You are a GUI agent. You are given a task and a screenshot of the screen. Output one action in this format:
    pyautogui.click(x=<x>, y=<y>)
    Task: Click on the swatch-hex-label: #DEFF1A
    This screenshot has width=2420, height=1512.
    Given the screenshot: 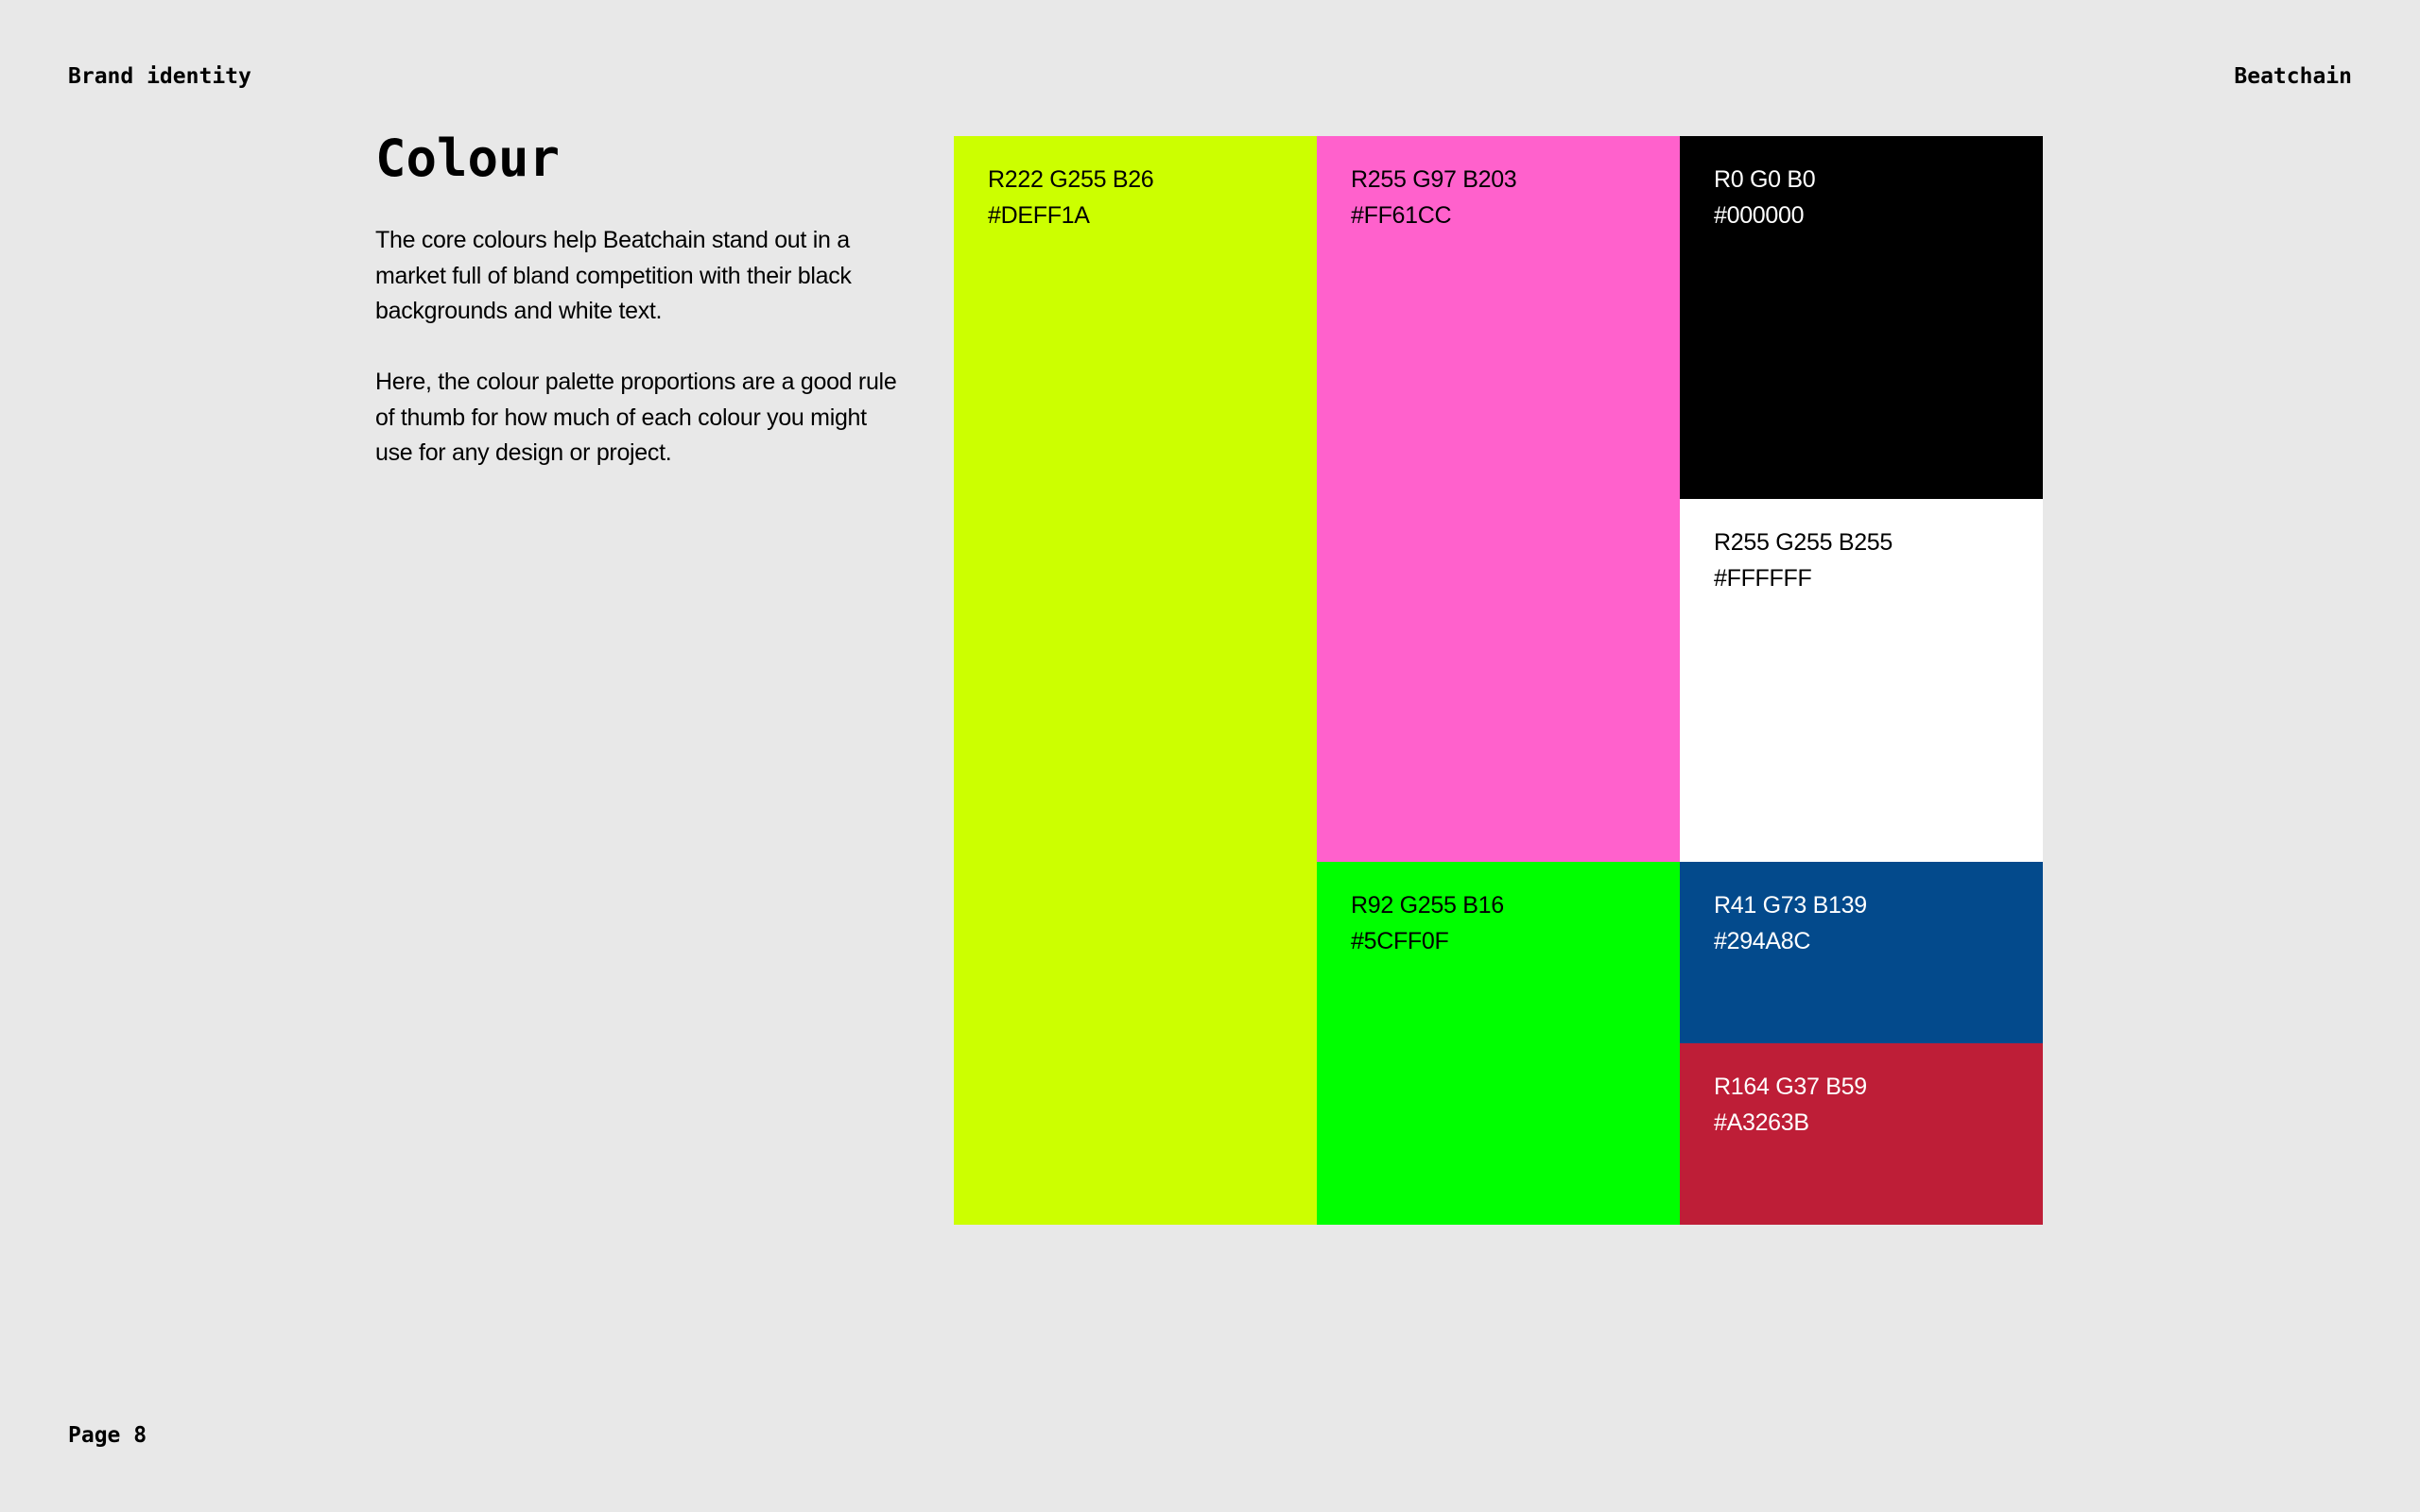 What is the action you would take?
    pyautogui.click(x=1039, y=215)
    